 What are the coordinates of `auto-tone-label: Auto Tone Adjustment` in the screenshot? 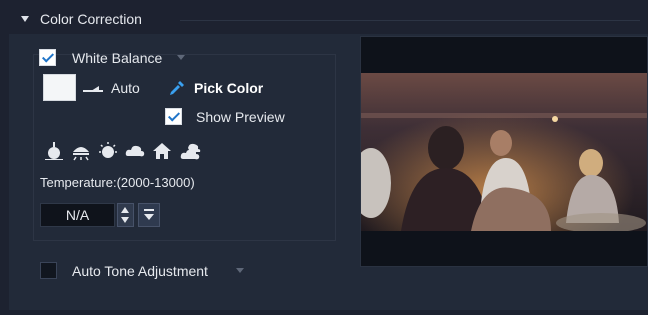 It's located at (140, 271).